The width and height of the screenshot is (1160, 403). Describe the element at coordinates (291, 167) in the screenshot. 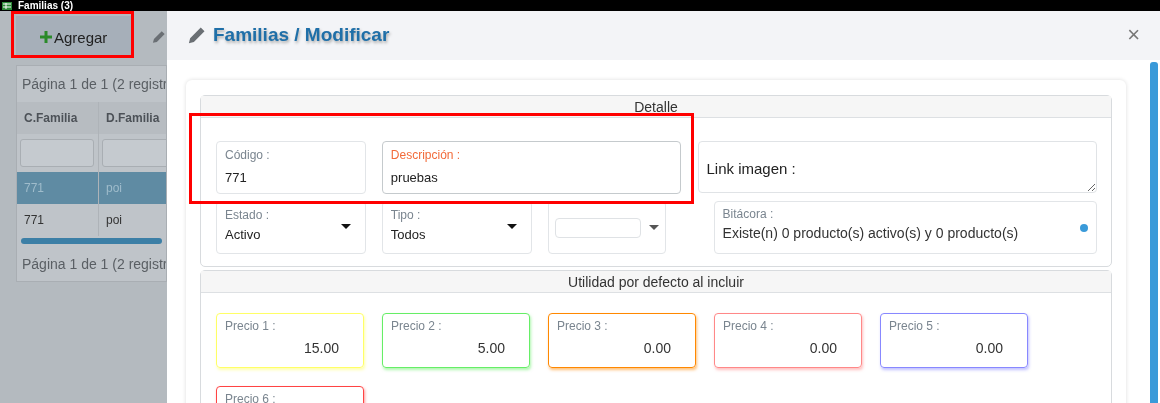

I see `code-field: Código : 771` at that location.